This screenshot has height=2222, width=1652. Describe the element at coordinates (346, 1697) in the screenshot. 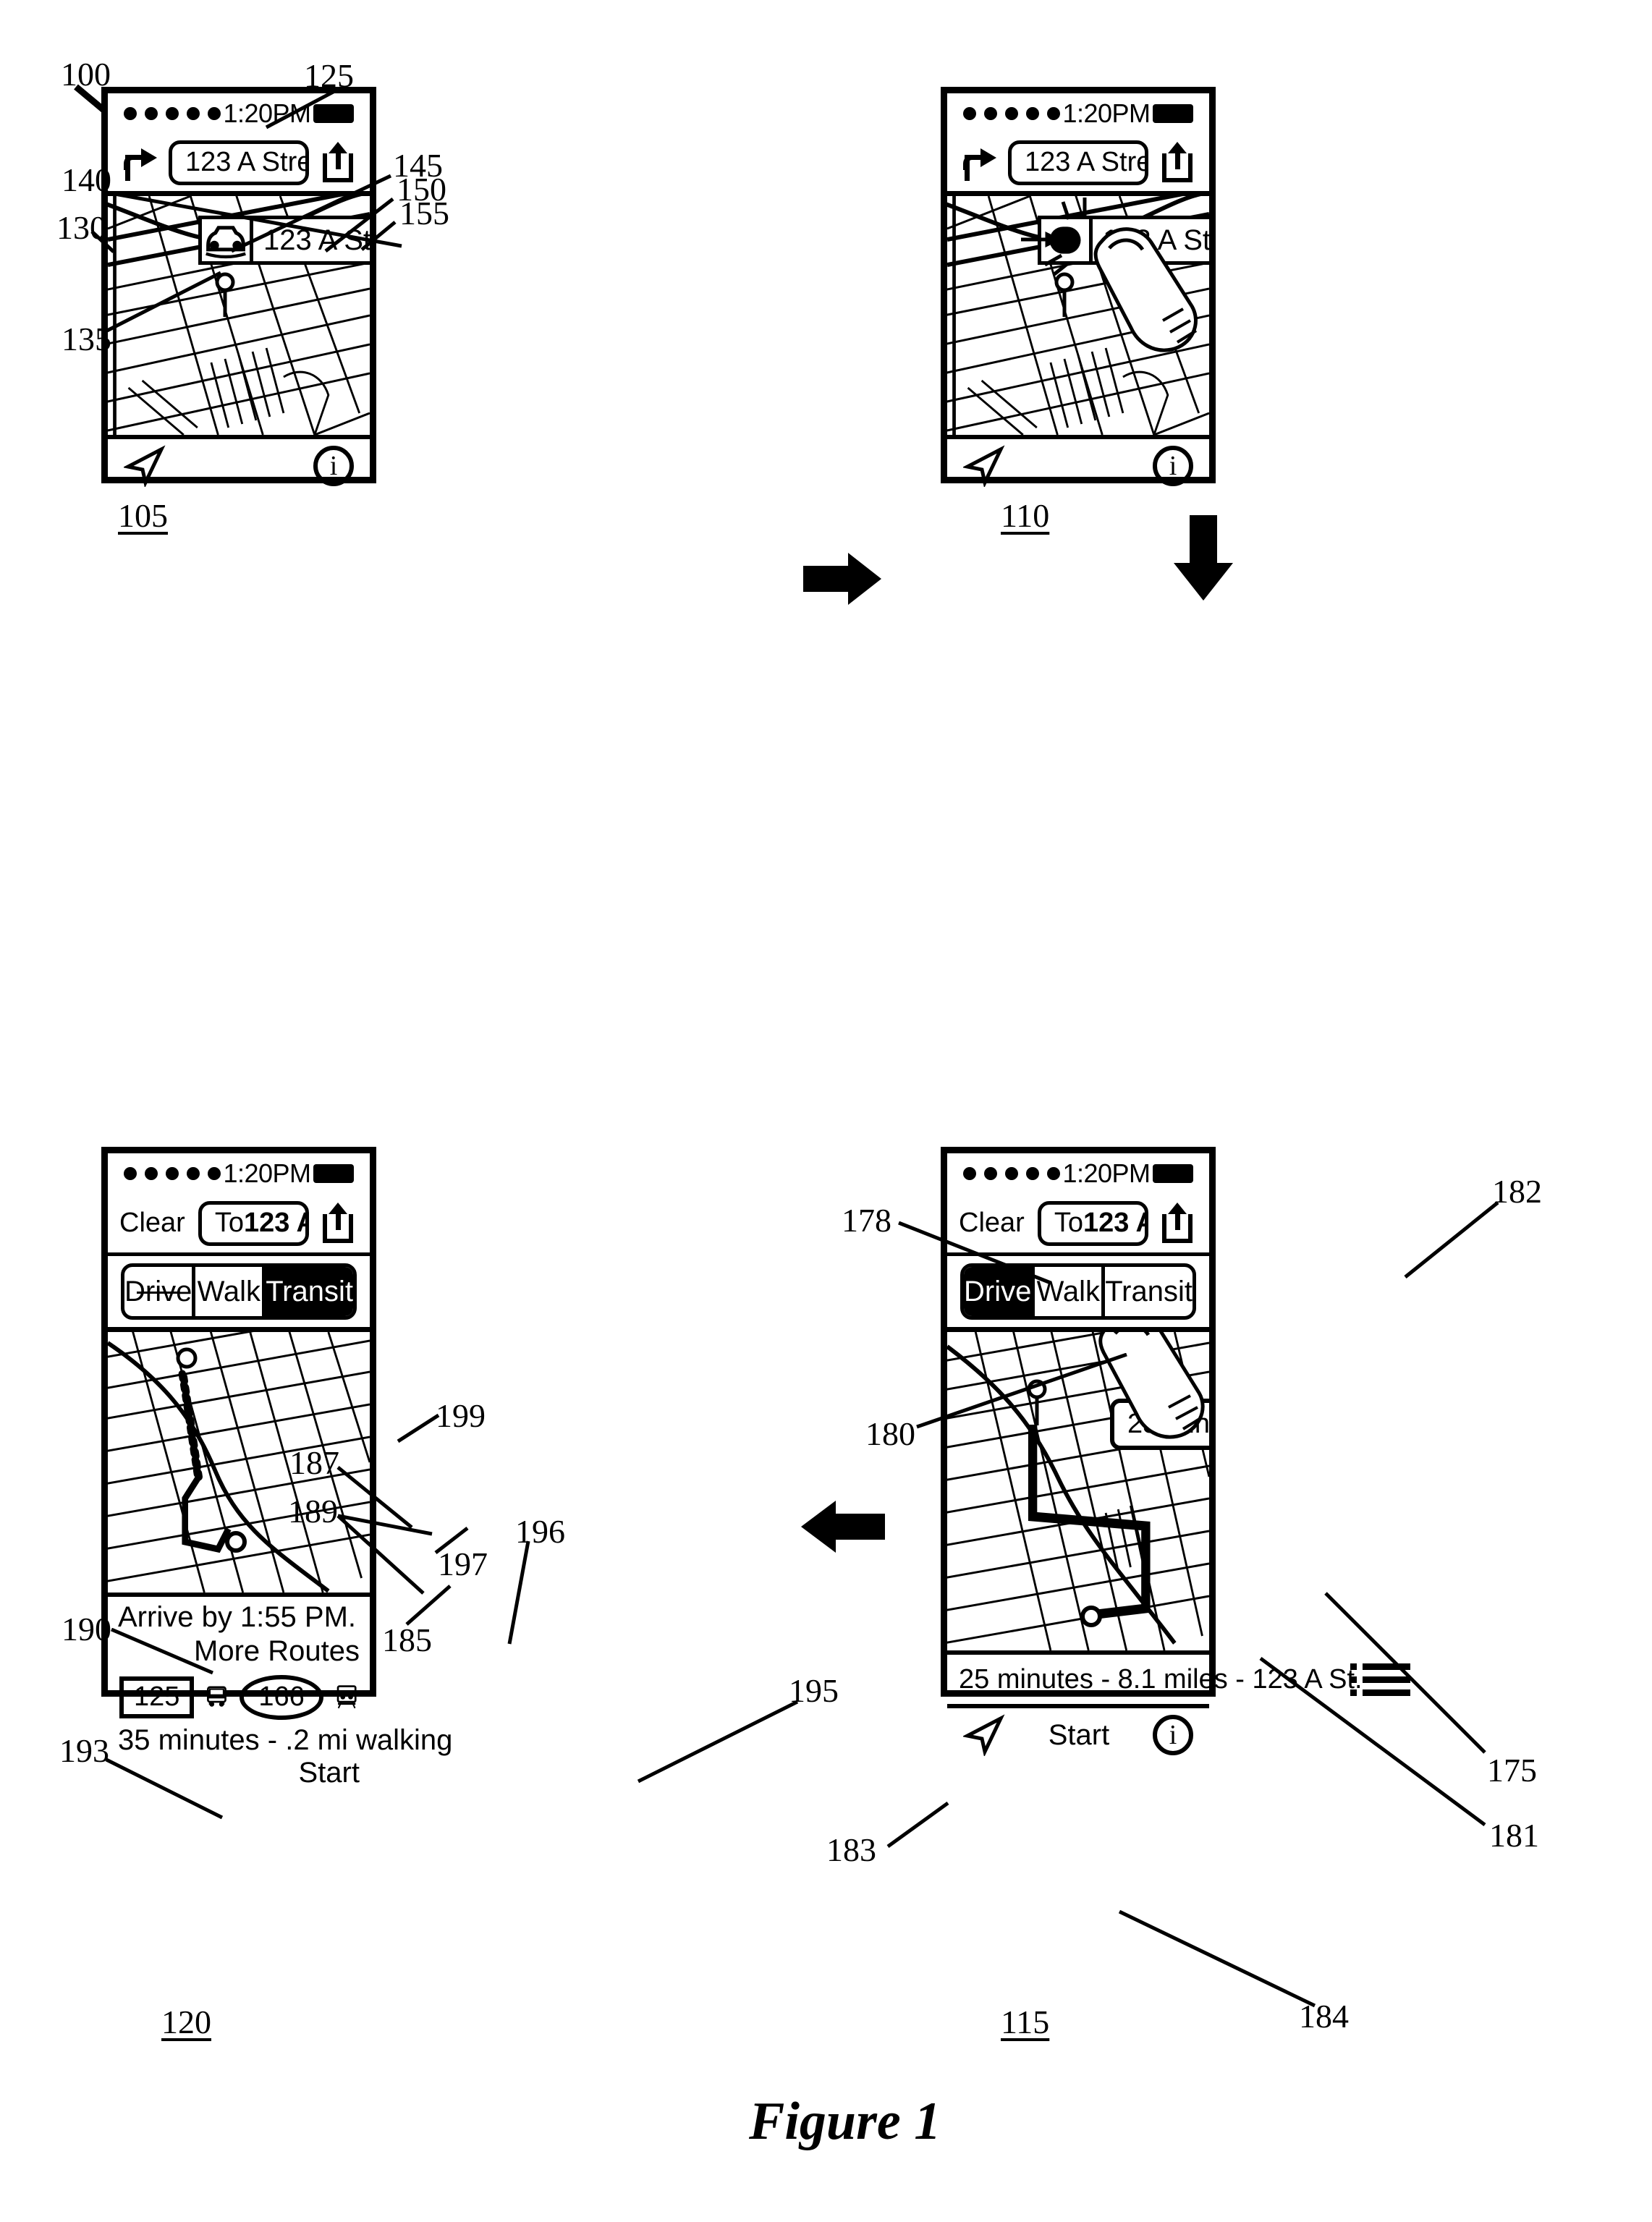

I see `train-icon` at that location.